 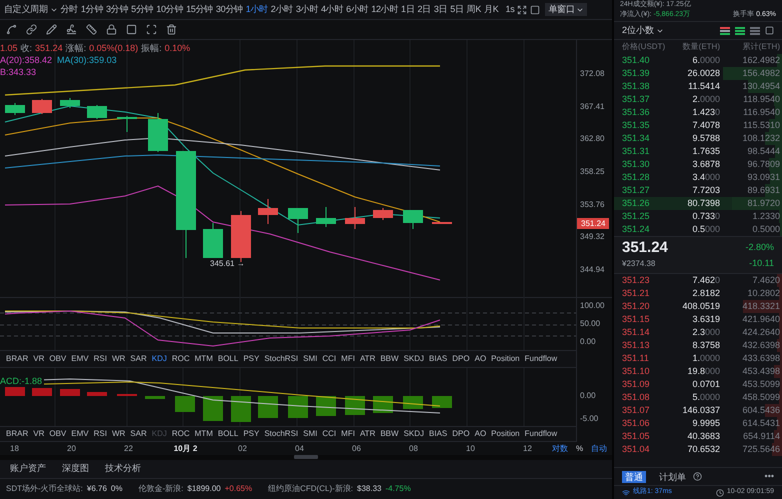 I want to click on bid-row: 351.11 1.0000 433.6398, so click(x=698, y=358).